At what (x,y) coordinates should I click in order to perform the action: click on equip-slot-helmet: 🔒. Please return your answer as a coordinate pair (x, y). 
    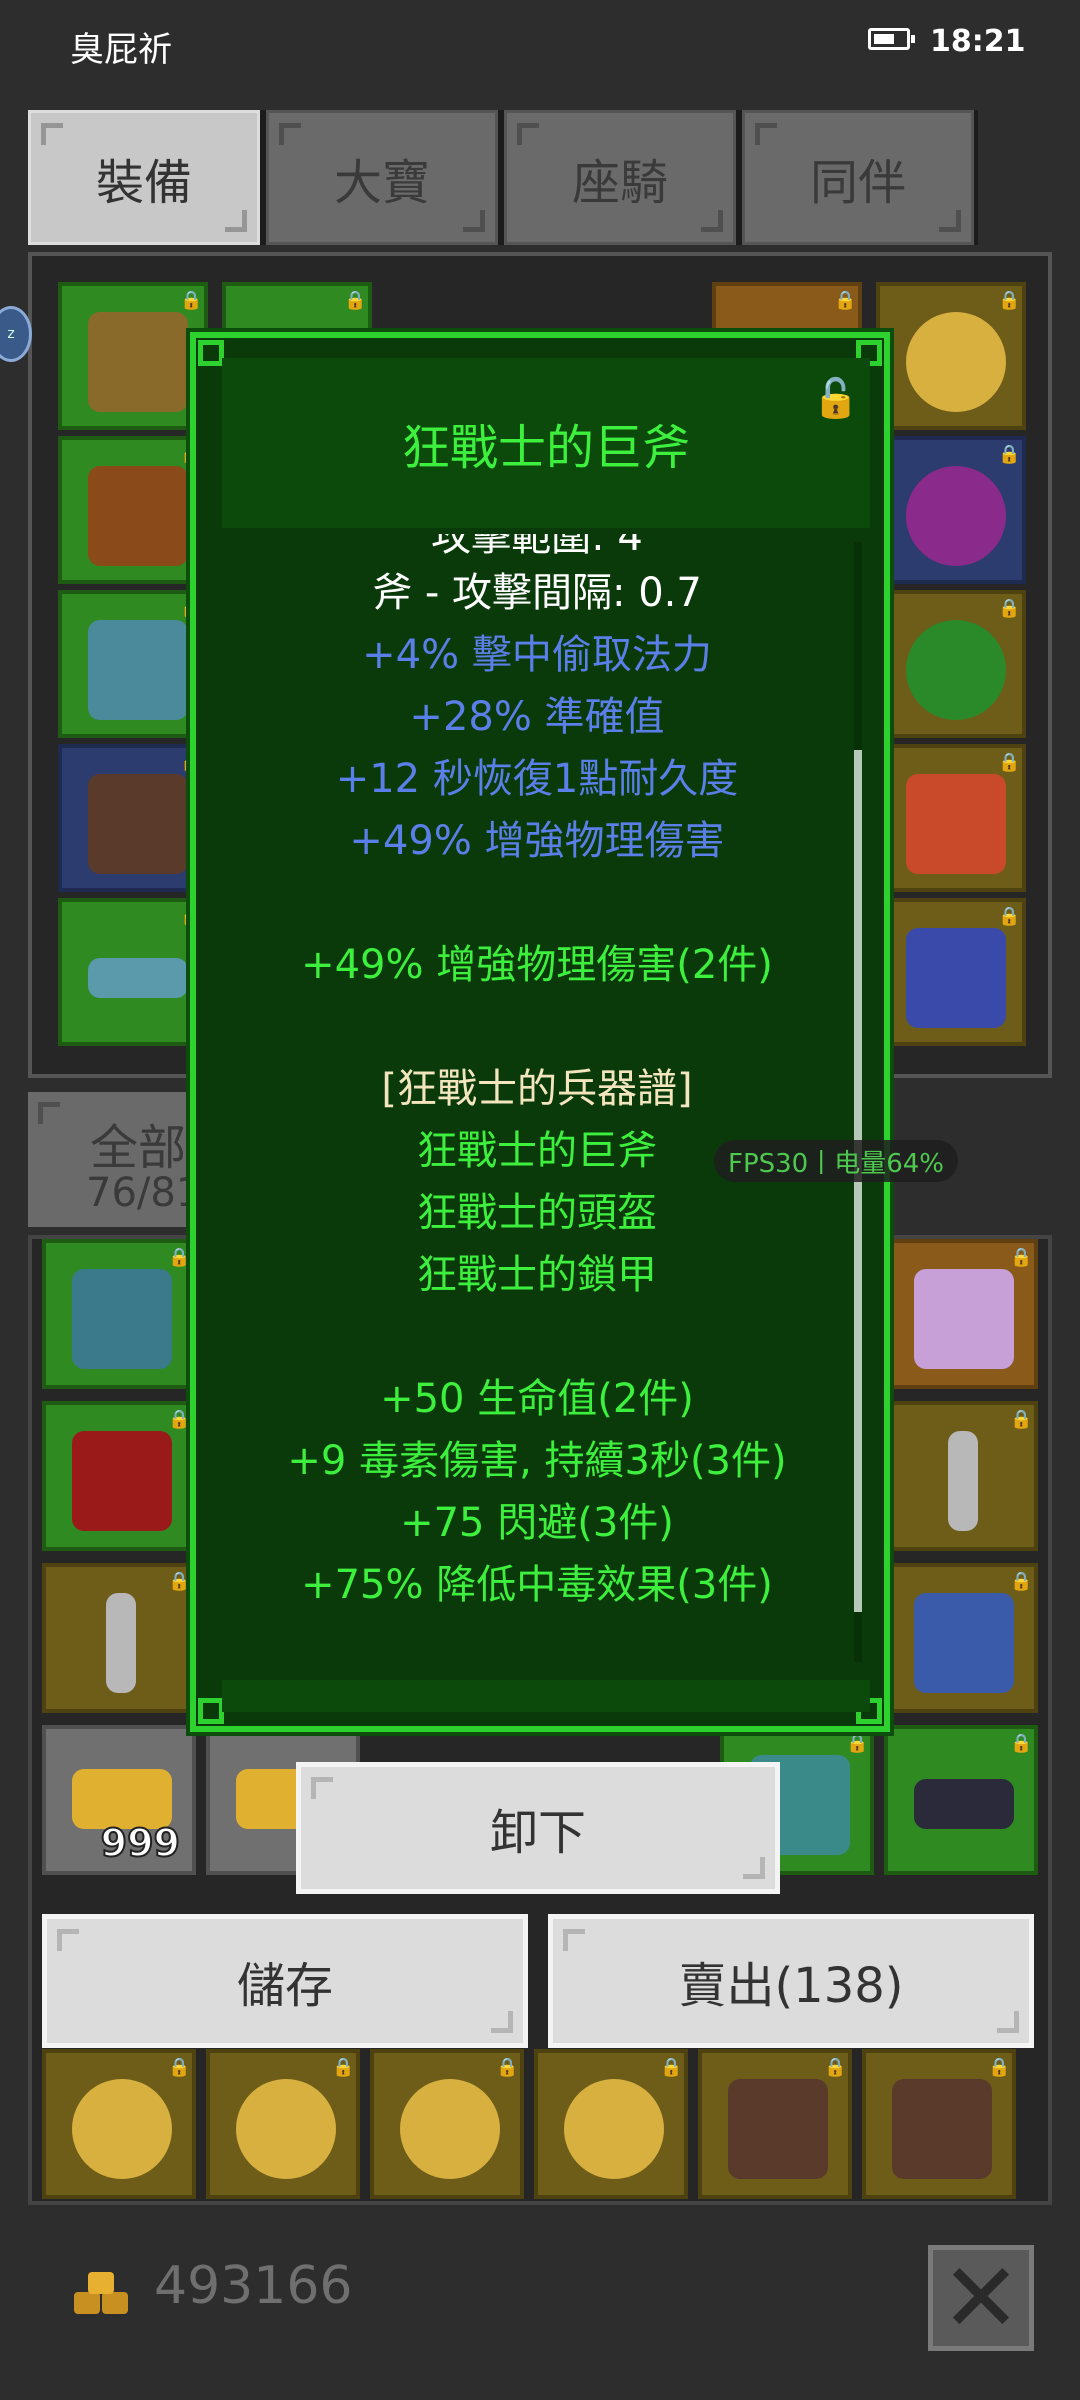
    Looking at the image, I should click on (133, 356).